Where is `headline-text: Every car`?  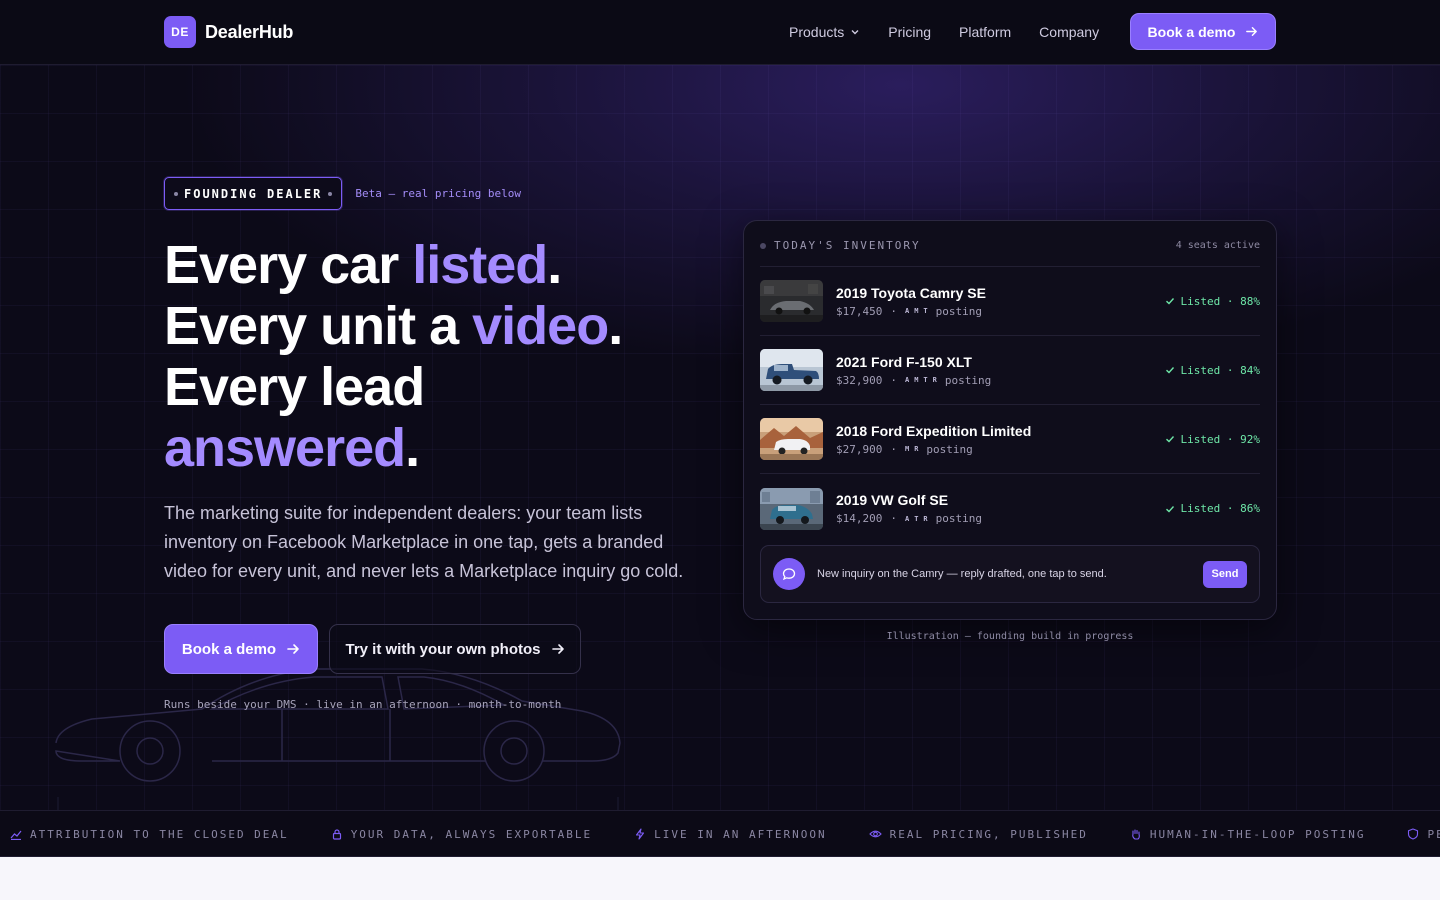 headline-text: Every car is located at coordinates (288, 265).